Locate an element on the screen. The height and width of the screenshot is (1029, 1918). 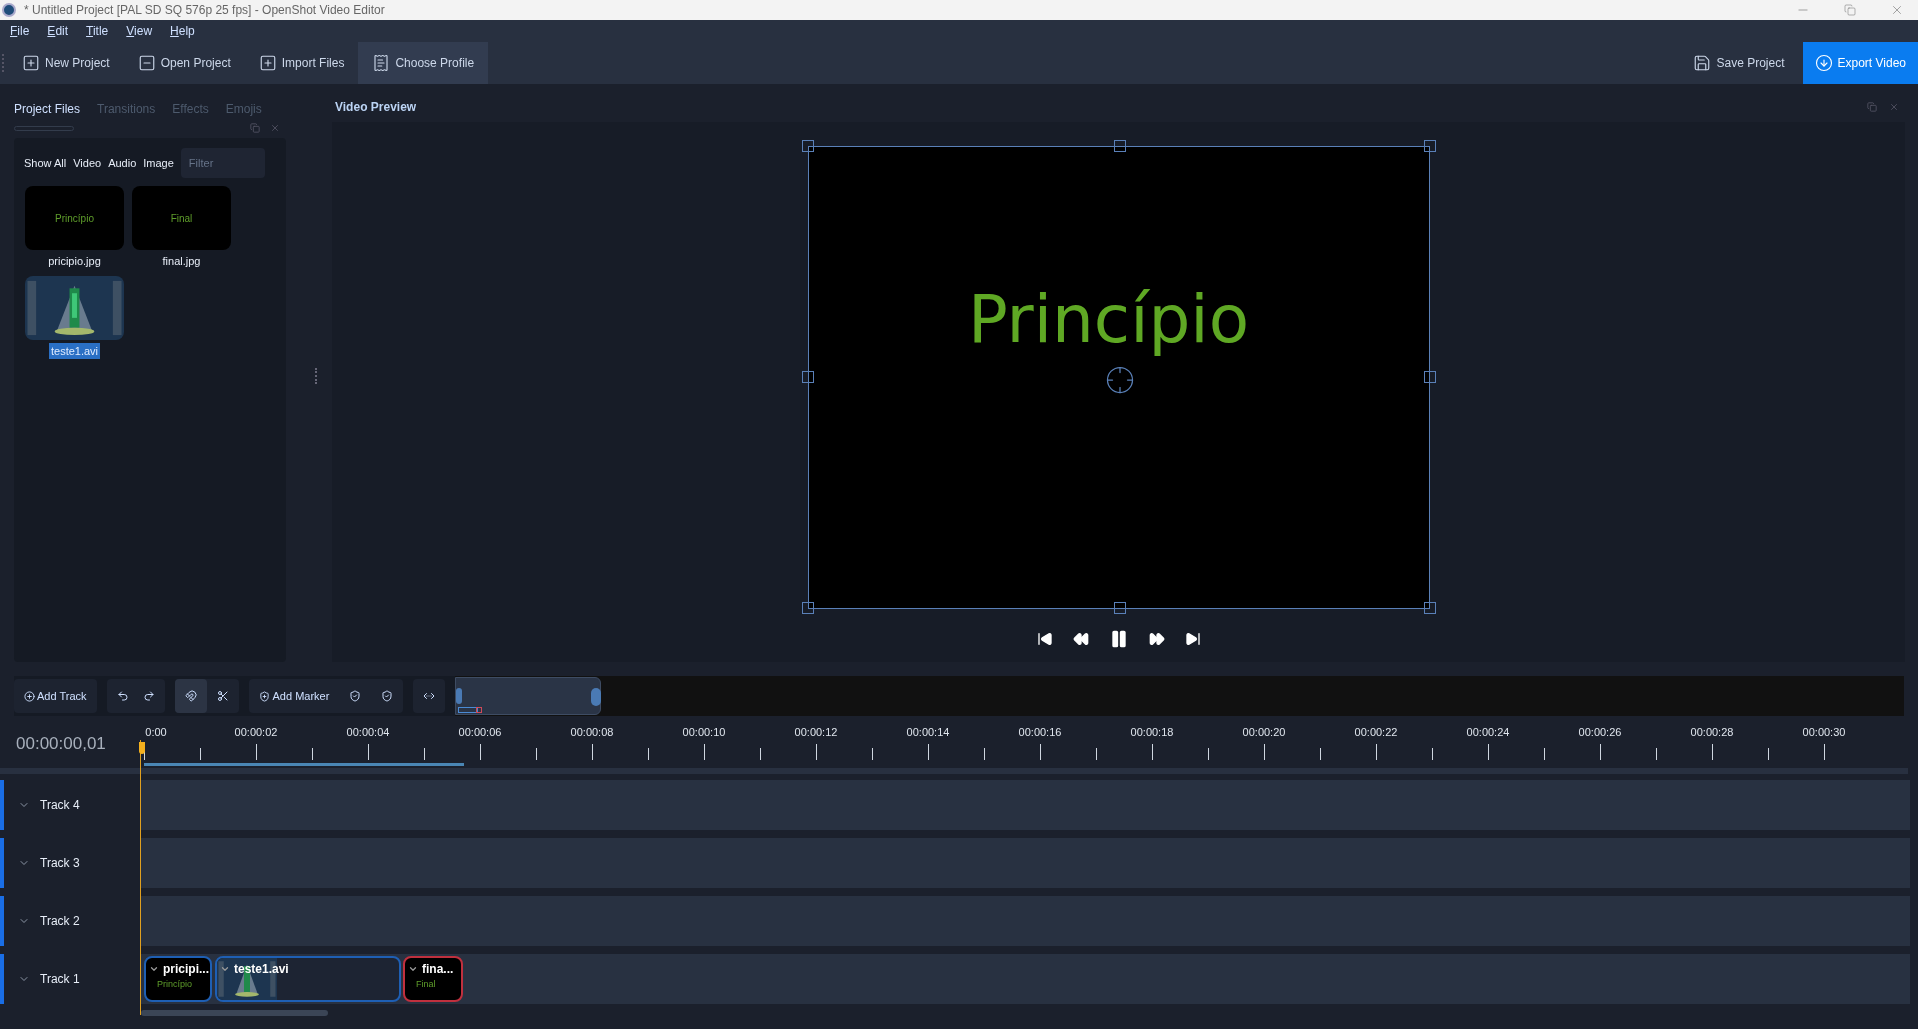
file-name: pricipio.jpg is located at coordinates (74, 261).